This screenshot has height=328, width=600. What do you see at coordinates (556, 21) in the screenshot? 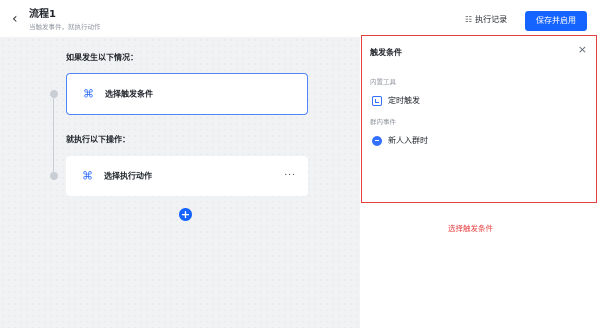
I see `save-and-enable-button: 保存并启用` at bounding box center [556, 21].